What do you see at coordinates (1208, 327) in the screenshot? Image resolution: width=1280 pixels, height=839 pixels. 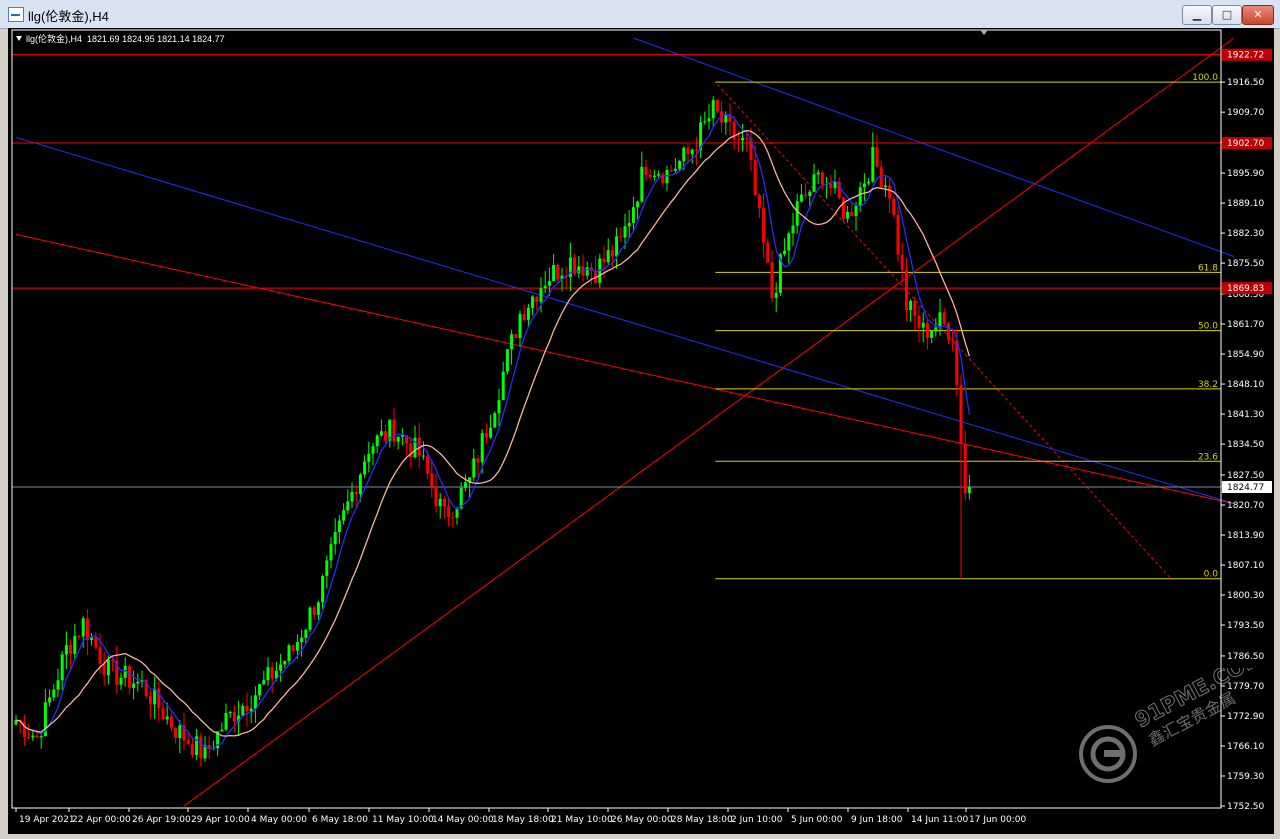 I see `fib-level-label: 50.0` at bounding box center [1208, 327].